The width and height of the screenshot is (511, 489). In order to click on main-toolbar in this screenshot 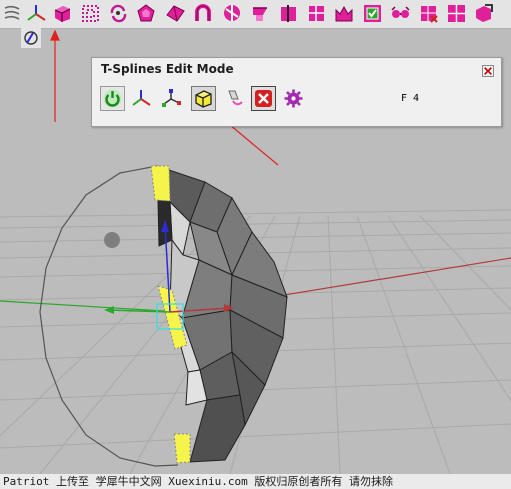, I will do `click(255, 14)`.